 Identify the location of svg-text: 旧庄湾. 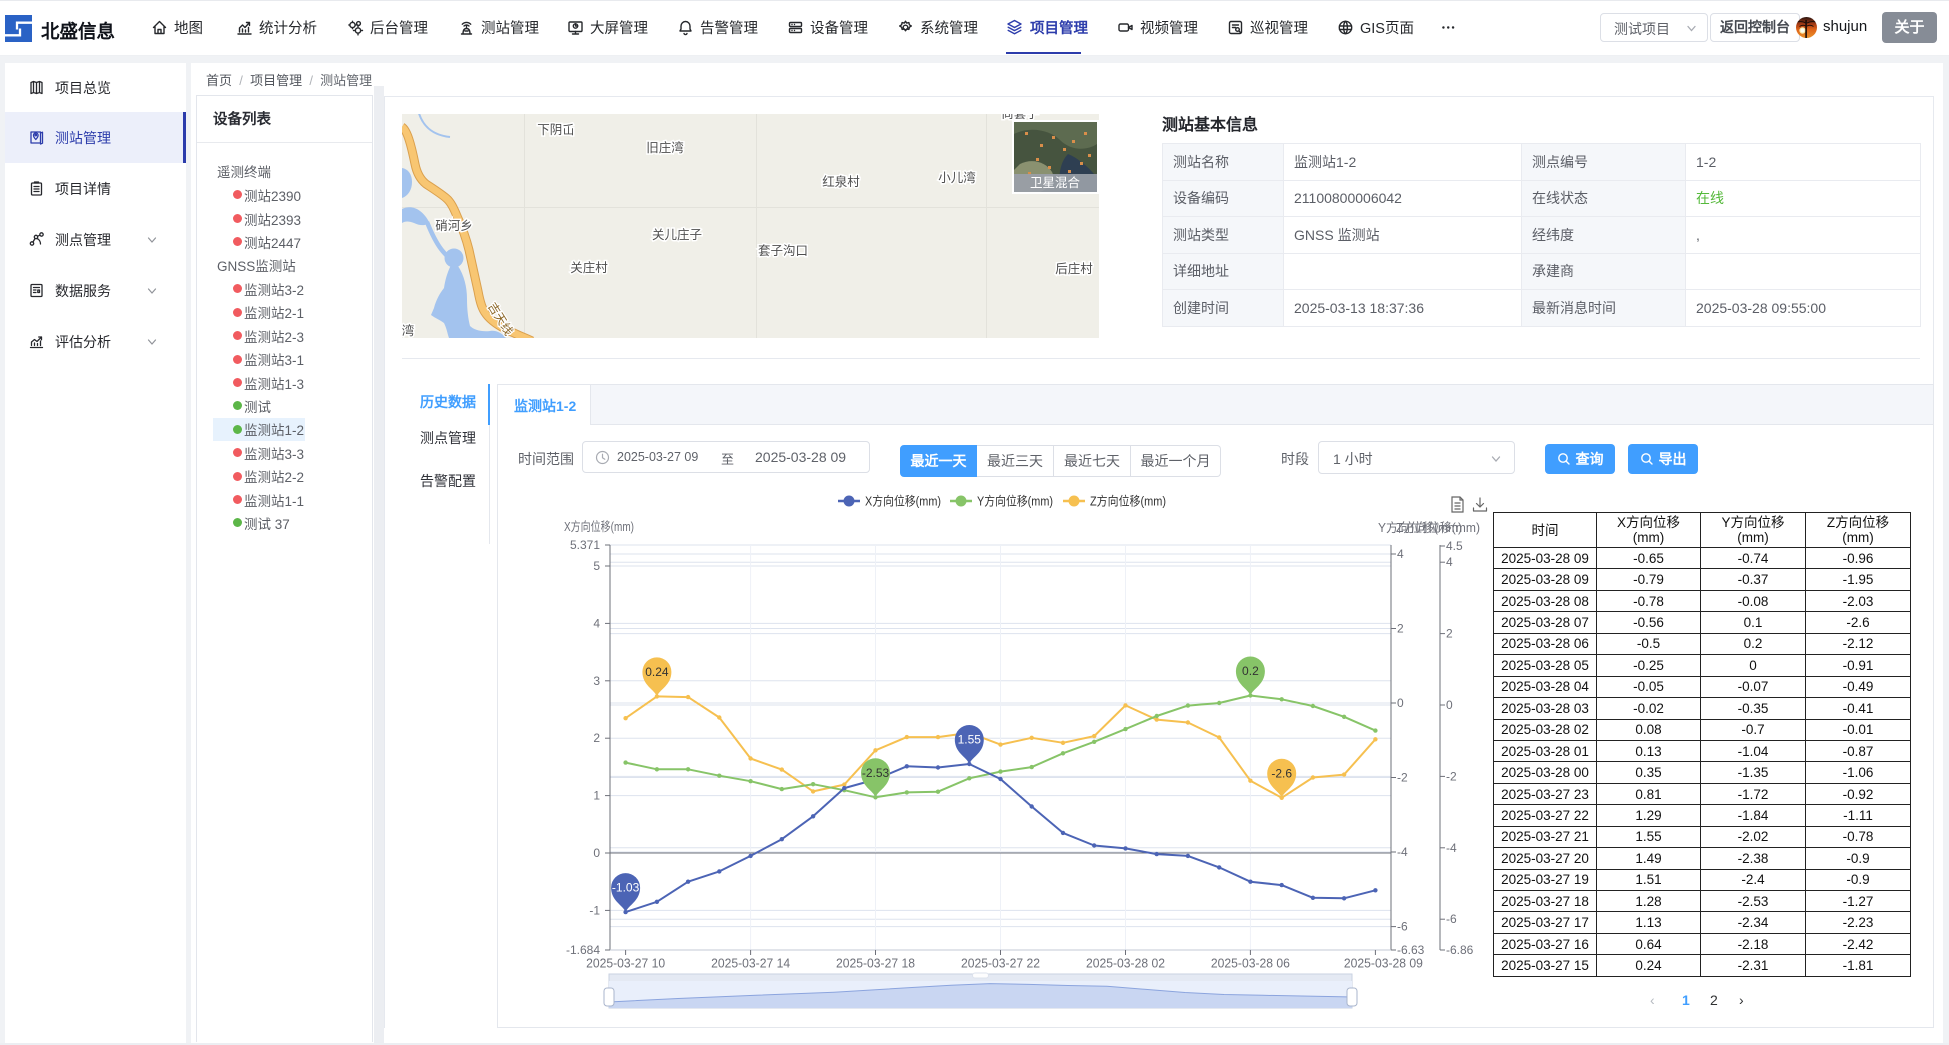
(665, 147).